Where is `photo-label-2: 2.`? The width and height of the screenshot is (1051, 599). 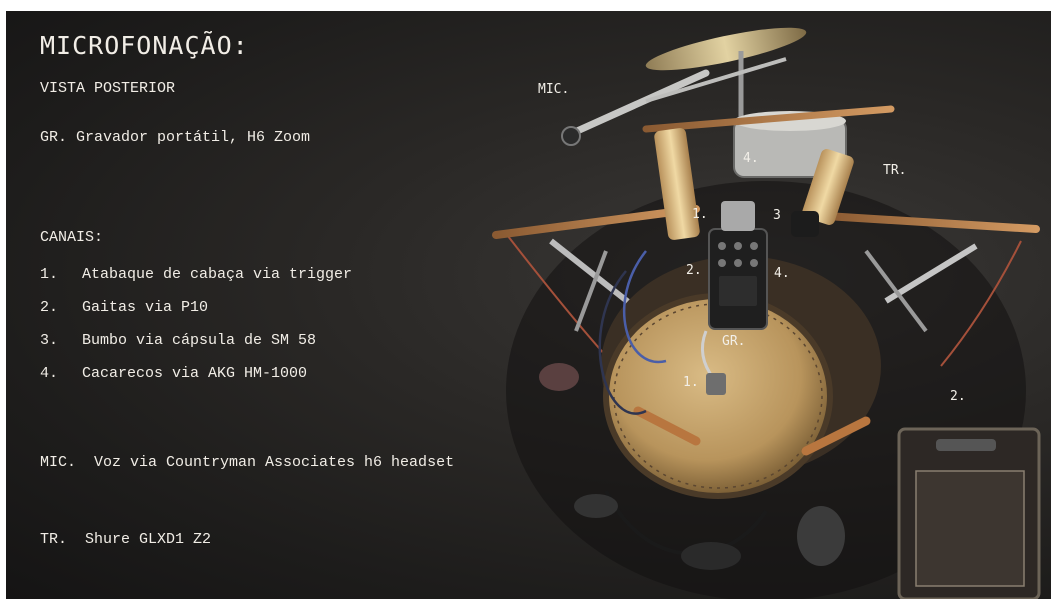
photo-label-2: 2. is located at coordinates (694, 270).